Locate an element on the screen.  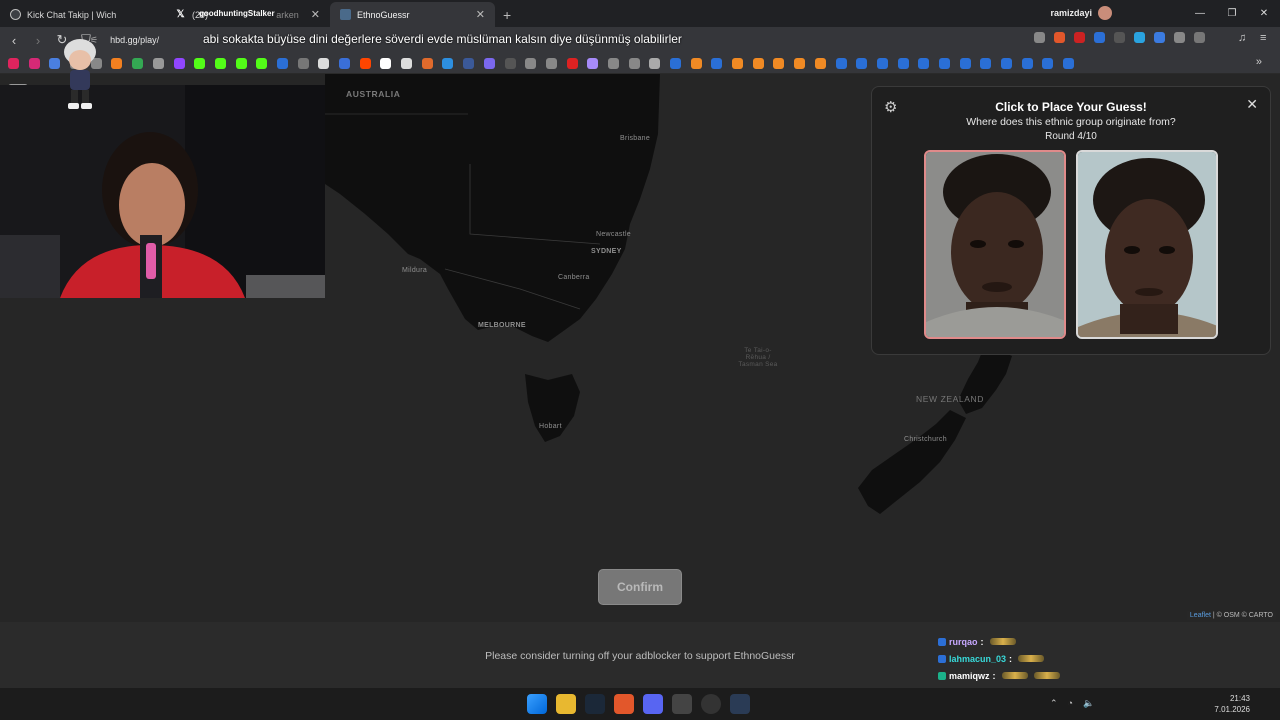
tab-kick-chat: Kick Chat Takip | Wich is located at coordinates (82, 14).